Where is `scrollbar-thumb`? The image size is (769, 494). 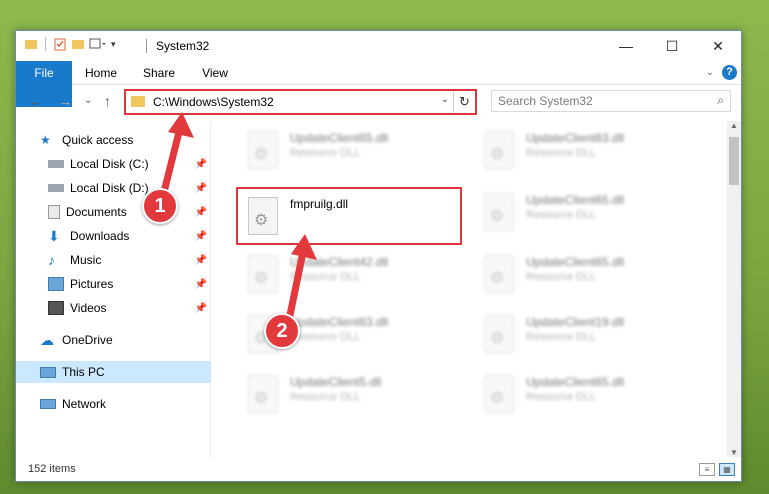
scrollbar-thumb is located at coordinates (734, 161).